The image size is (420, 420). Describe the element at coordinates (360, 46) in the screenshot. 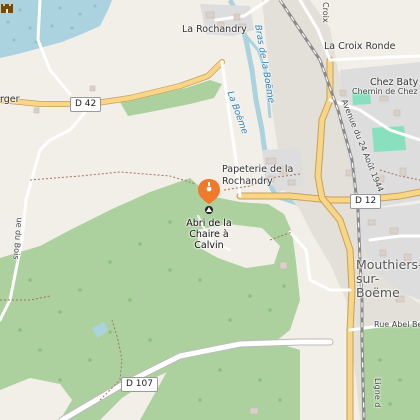

I see `label-la-croix-ronde: La Croix Ronde` at that location.